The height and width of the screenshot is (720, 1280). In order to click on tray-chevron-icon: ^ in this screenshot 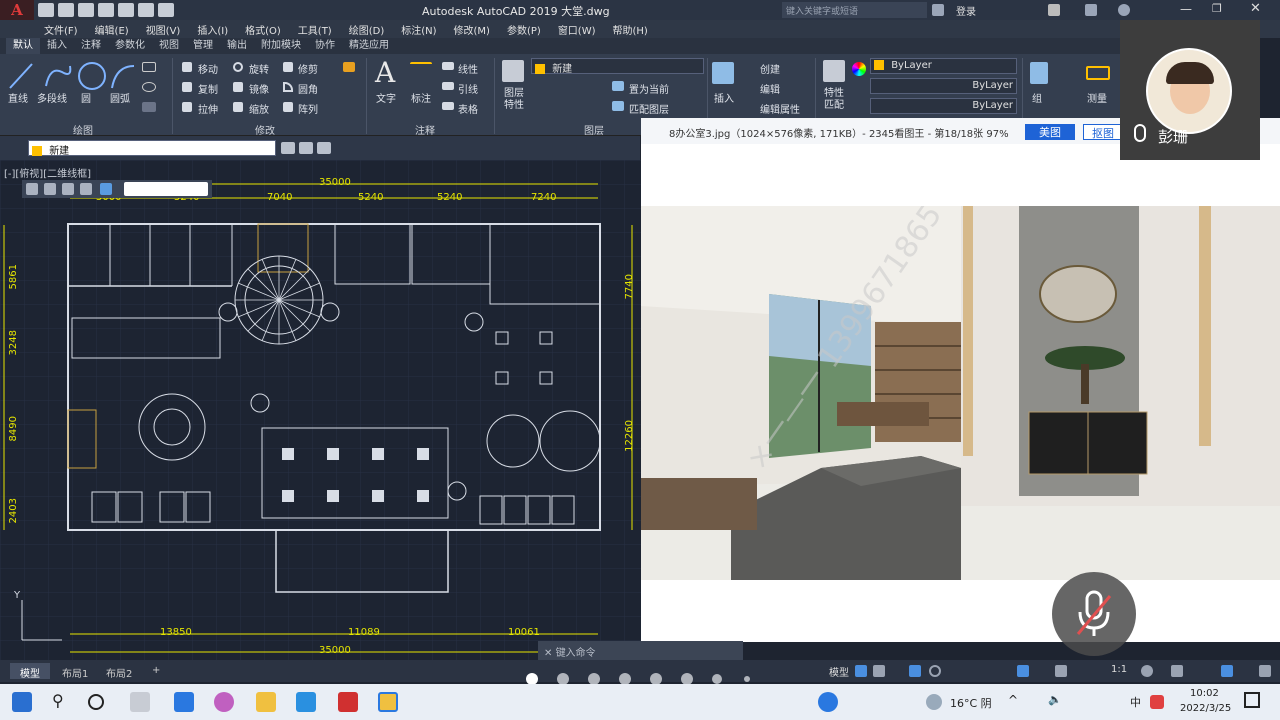, I will do `click(1013, 700)`.